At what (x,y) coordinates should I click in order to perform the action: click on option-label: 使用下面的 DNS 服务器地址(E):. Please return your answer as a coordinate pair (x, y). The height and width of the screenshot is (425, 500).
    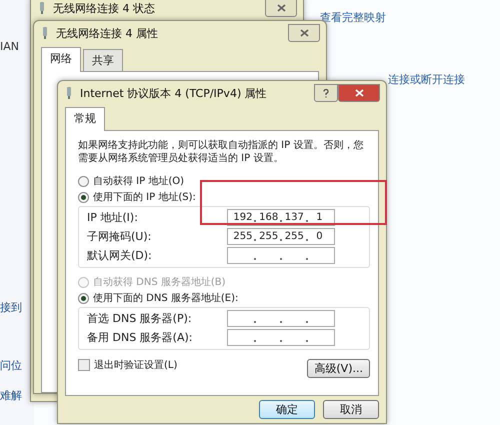
    Looking at the image, I should click on (165, 298).